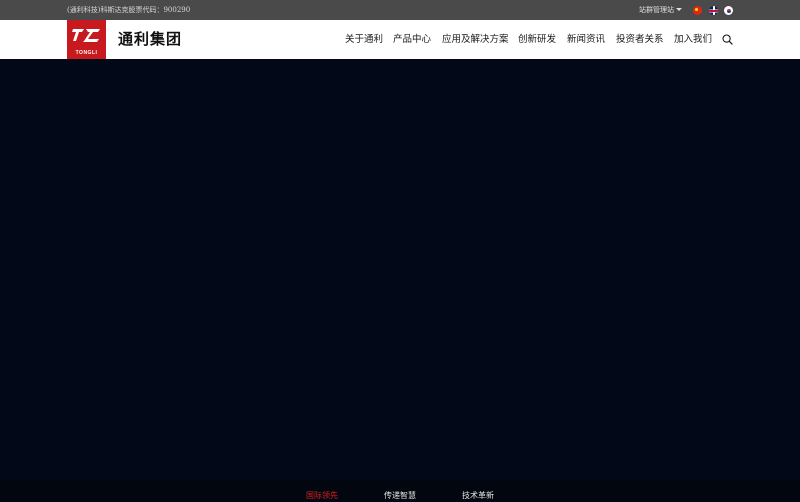 This screenshot has height=502, width=800. What do you see at coordinates (693, 39) in the screenshot?
I see `nav-join-us: 加入我们` at bounding box center [693, 39].